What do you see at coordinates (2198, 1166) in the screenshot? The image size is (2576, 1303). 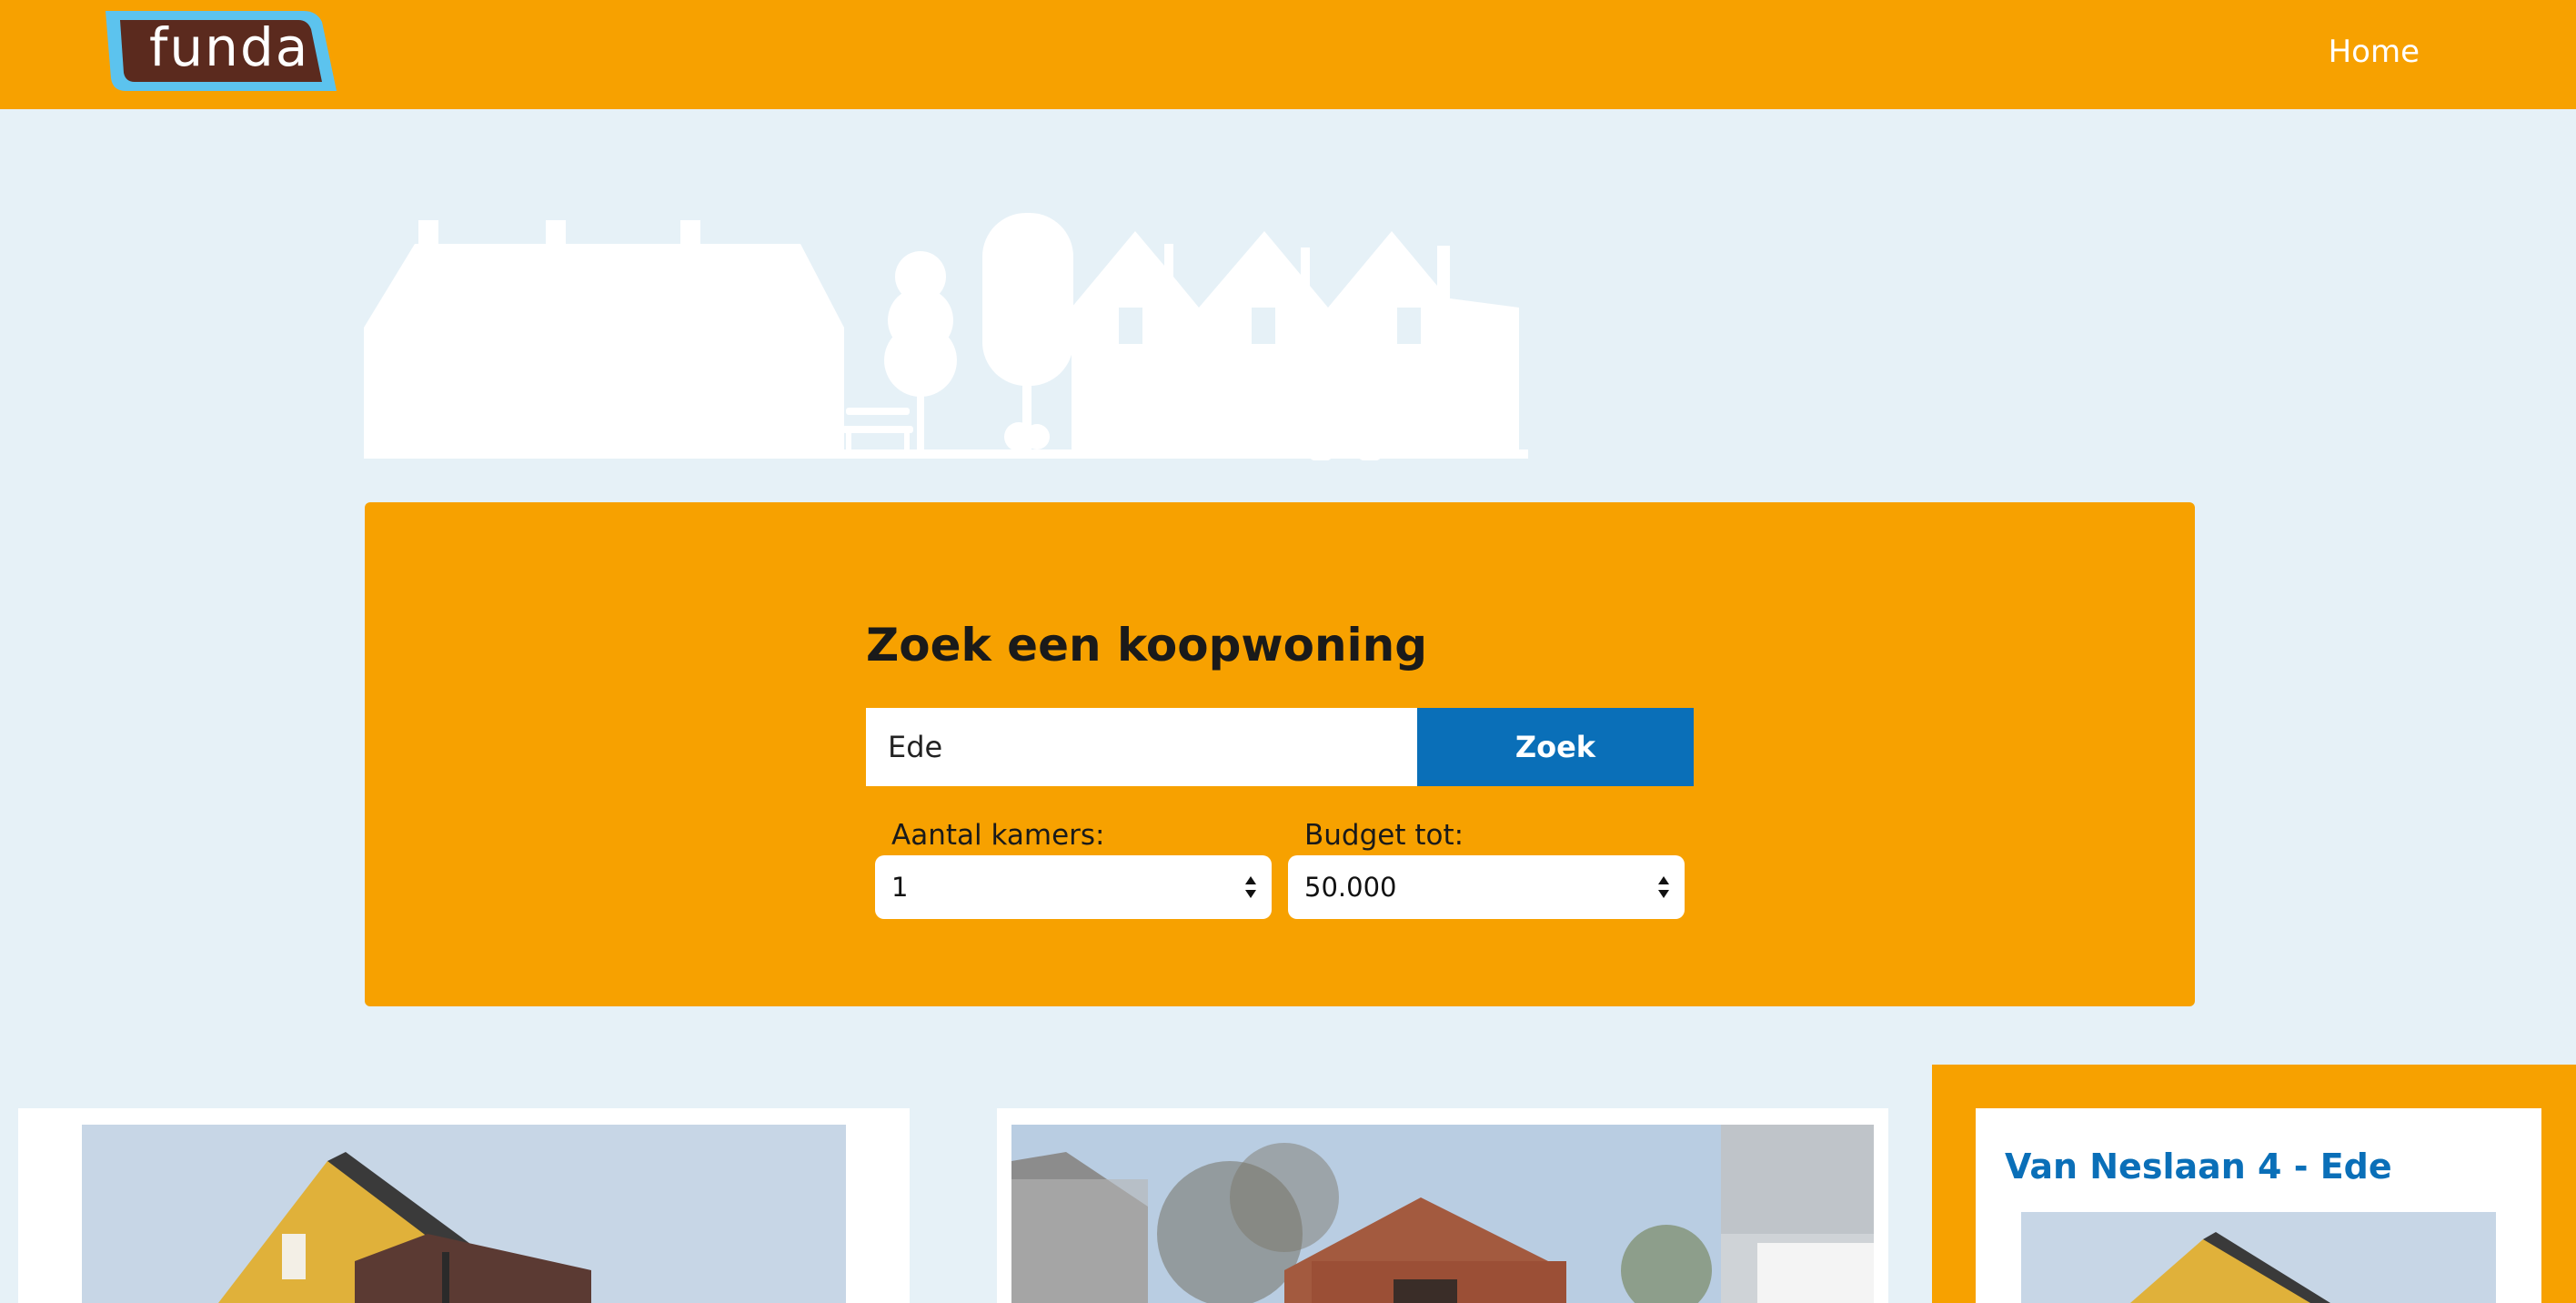 I see `featured-listing-title: Van Neslaan 4 - Ede` at bounding box center [2198, 1166].